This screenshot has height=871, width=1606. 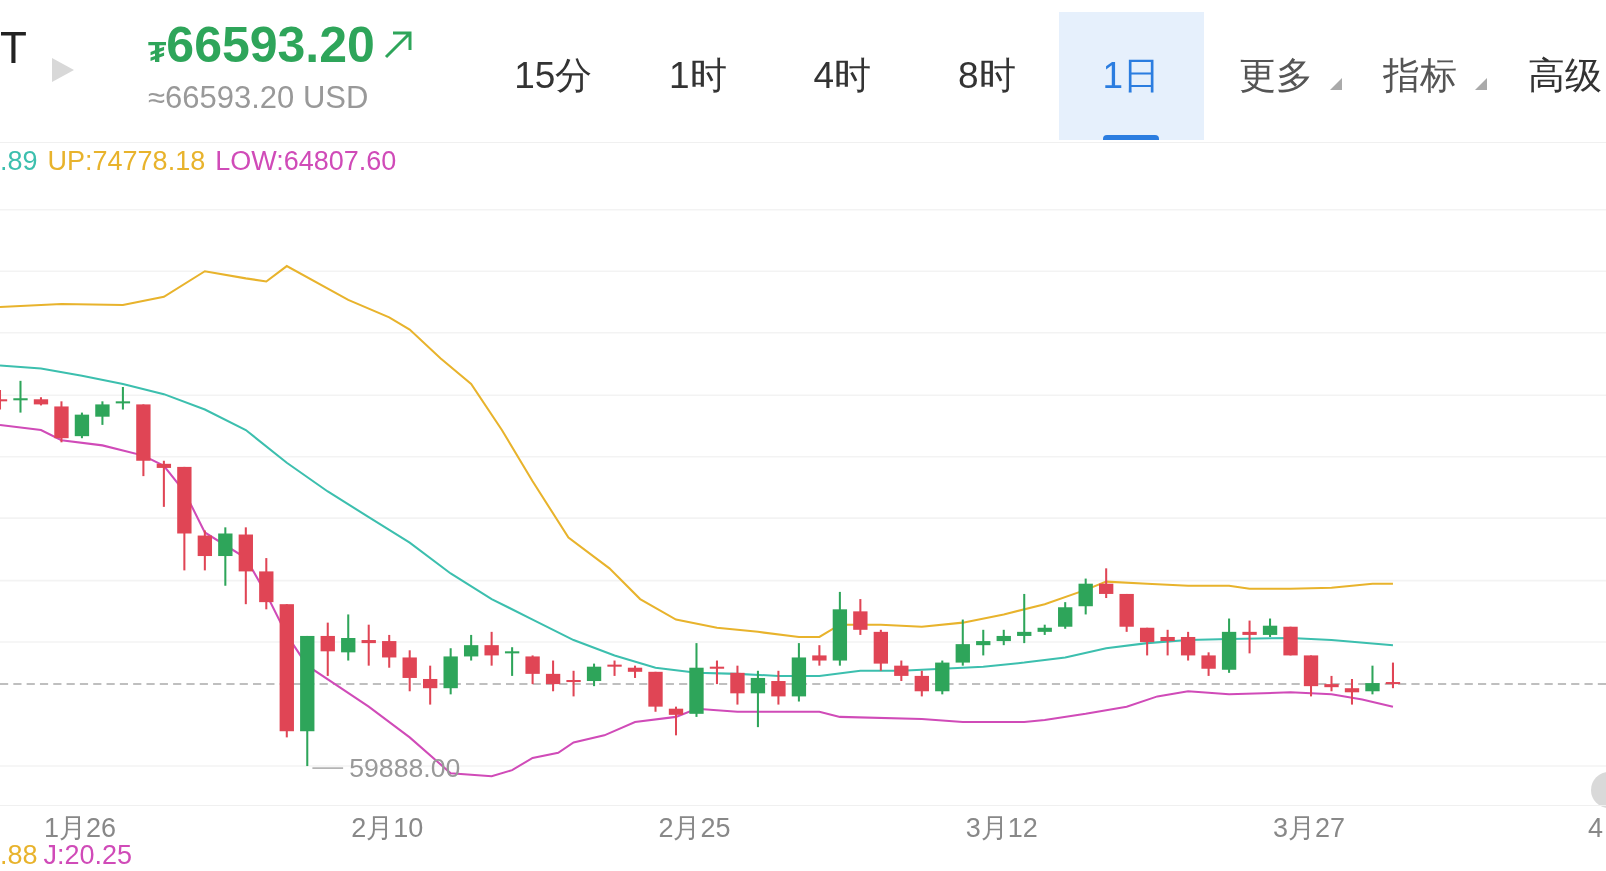 What do you see at coordinates (397, 45) in the screenshot?
I see `arrow-up-right-icon` at bounding box center [397, 45].